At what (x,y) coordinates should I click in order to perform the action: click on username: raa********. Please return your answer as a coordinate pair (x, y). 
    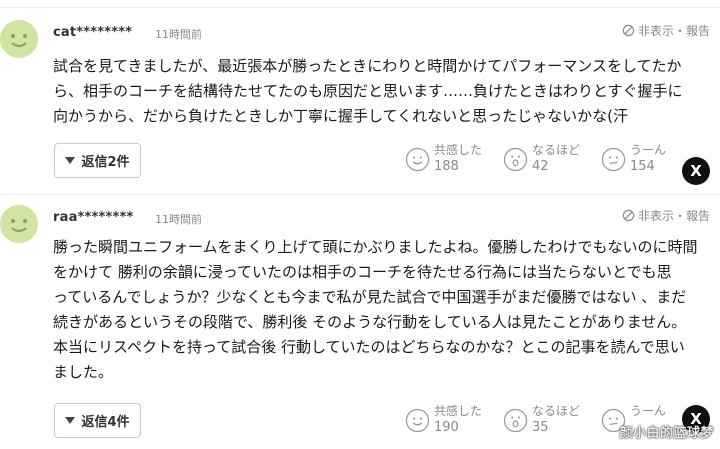
    Looking at the image, I should click on (93, 217).